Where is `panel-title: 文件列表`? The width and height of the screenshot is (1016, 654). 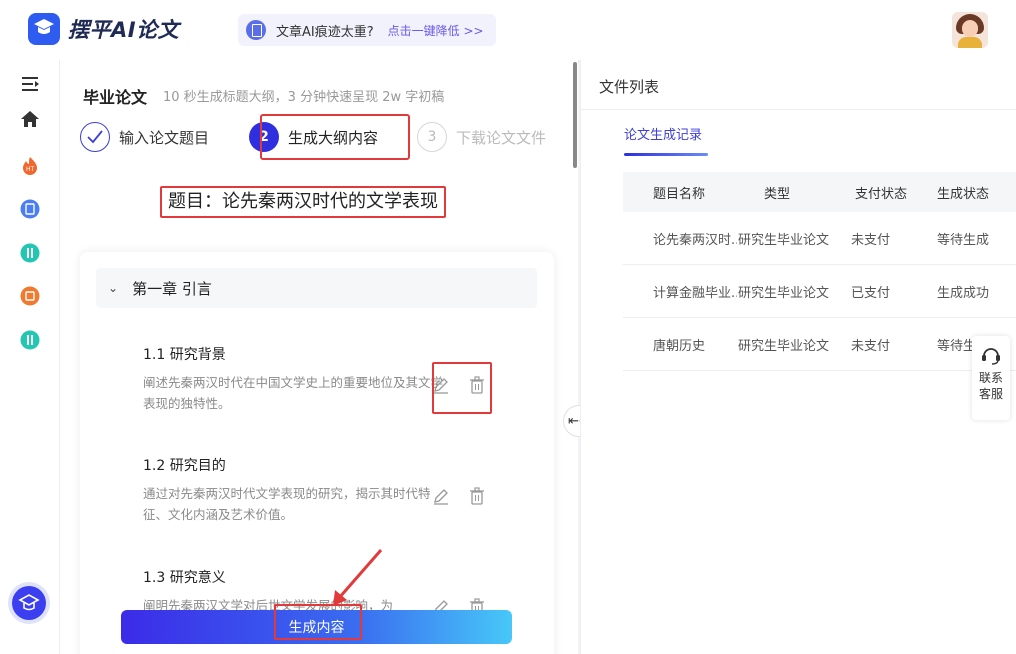 panel-title: 文件列表 is located at coordinates (629, 87).